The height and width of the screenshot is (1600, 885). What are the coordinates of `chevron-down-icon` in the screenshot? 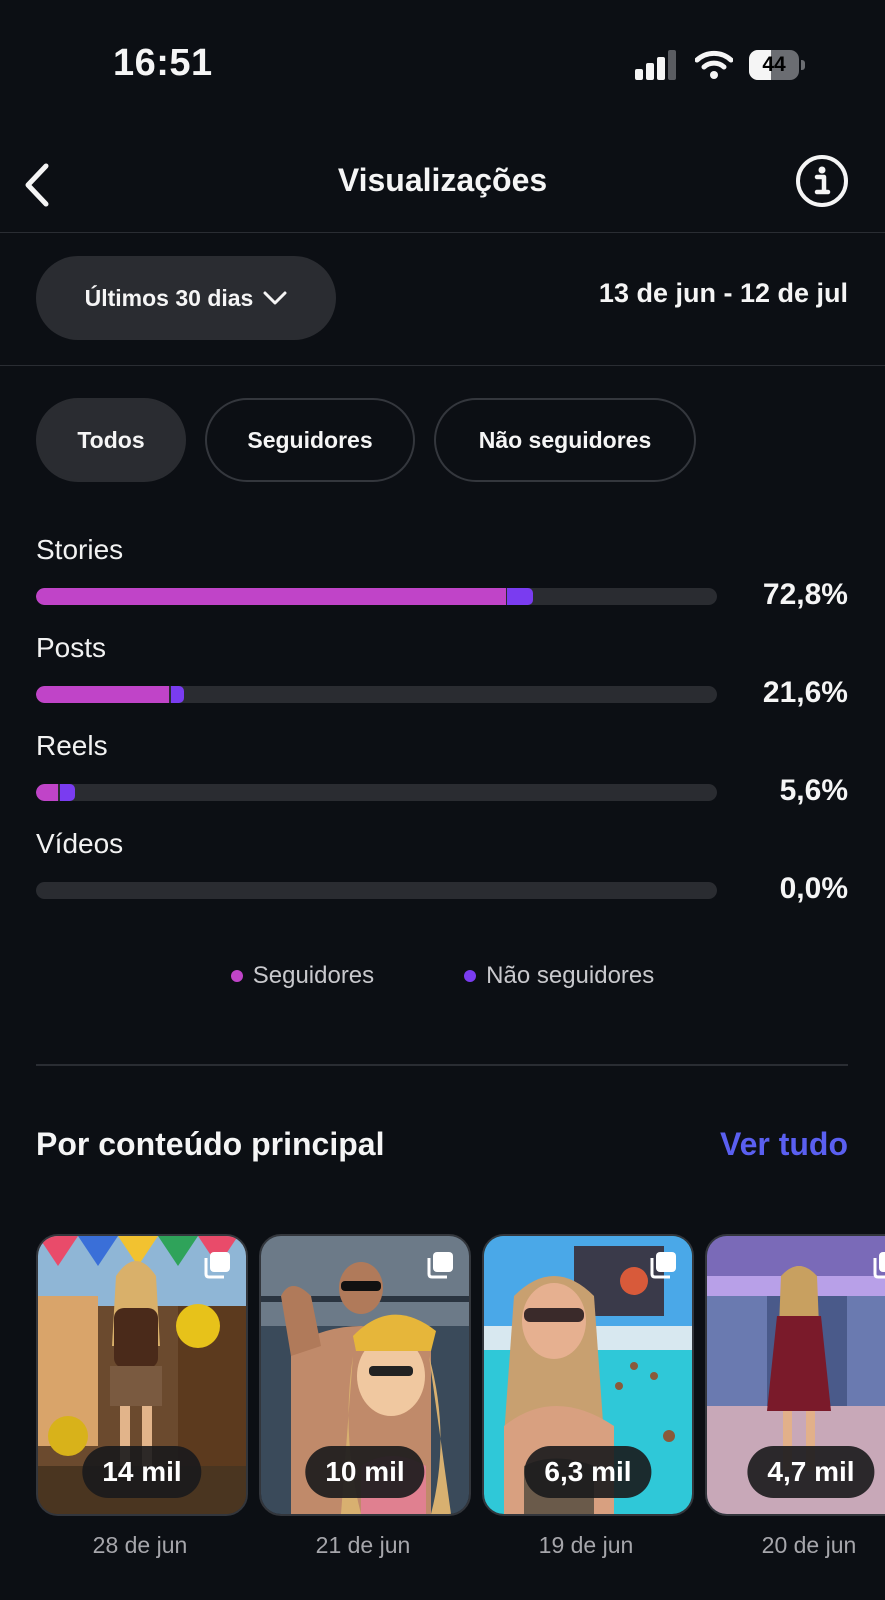 It's located at (275, 298).